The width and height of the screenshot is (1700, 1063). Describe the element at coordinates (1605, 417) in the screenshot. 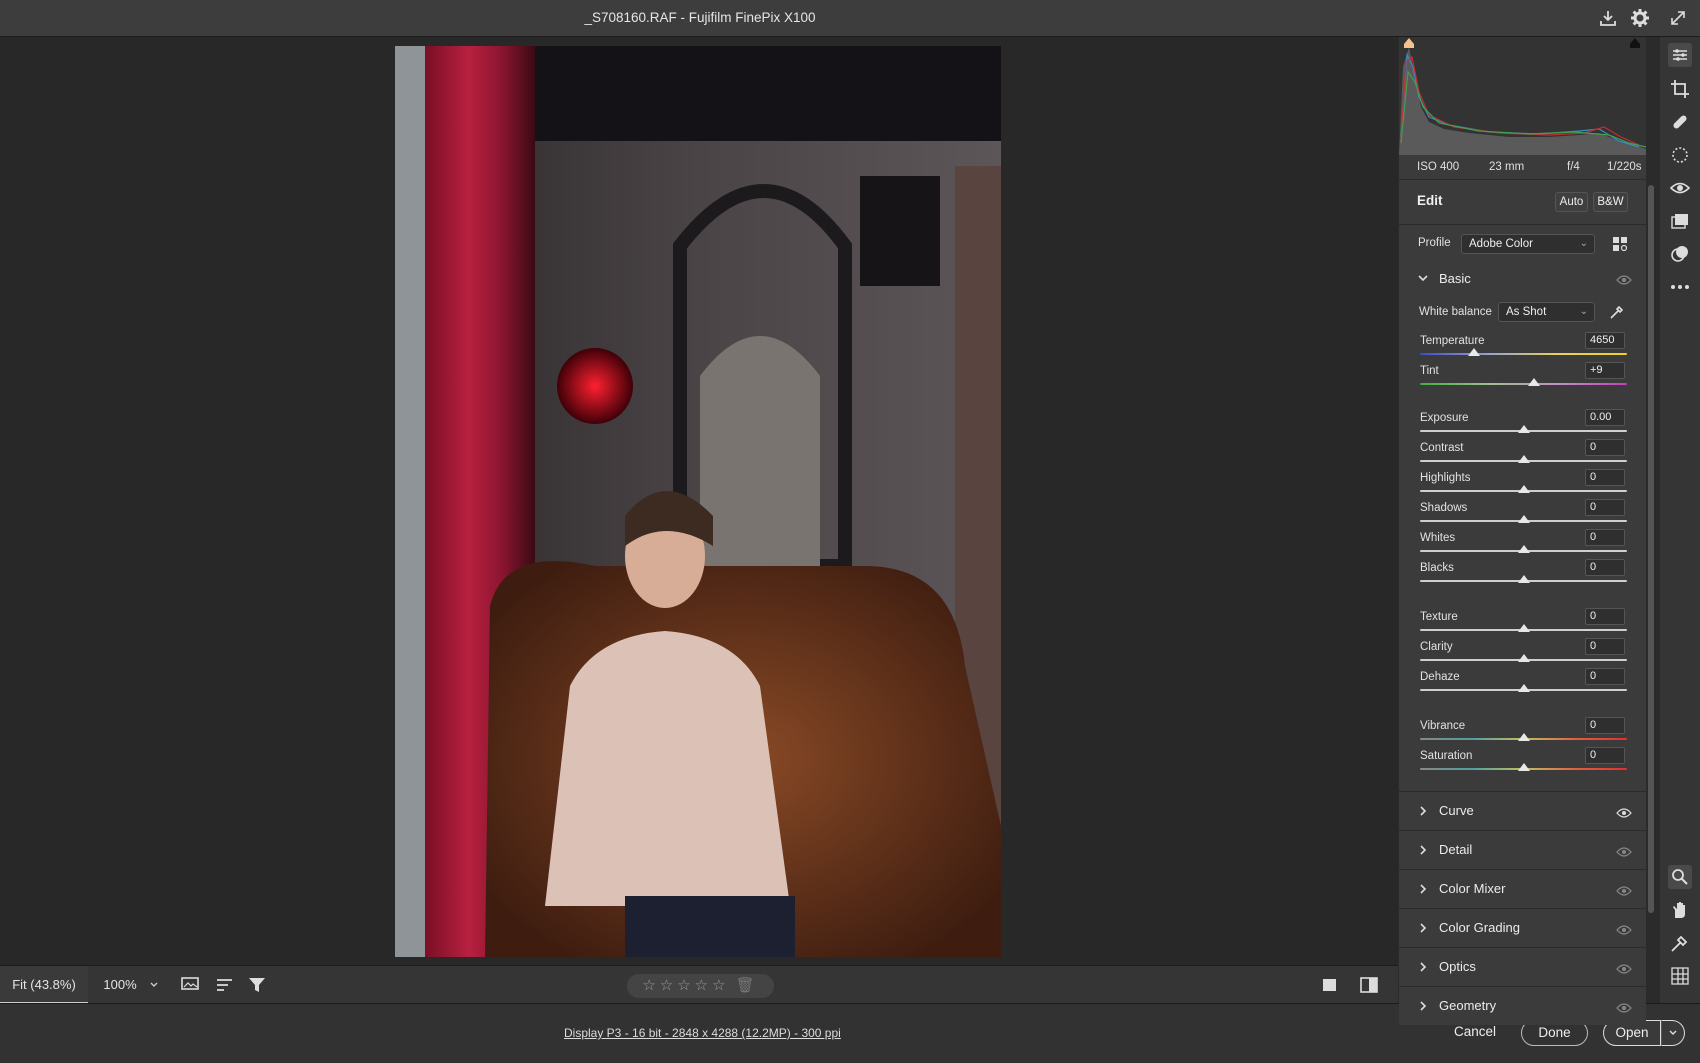

I see `slider-exposure-value: 0.00` at that location.